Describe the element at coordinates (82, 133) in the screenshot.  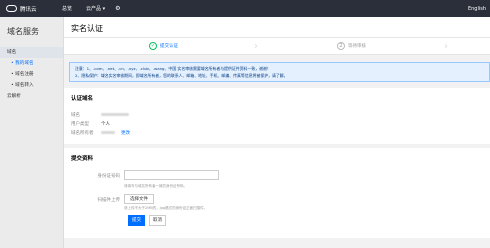
I see `row-label: 域名所有者` at that location.